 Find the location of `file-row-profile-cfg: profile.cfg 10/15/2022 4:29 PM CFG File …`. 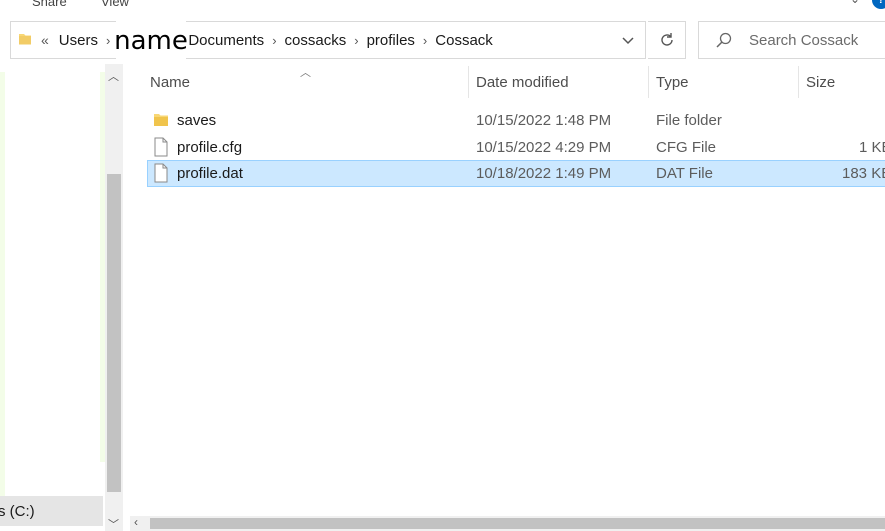

file-row-profile-cfg: profile.cfg 10/15/2022 4:29 PM CFG File … is located at coordinates (516, 147).